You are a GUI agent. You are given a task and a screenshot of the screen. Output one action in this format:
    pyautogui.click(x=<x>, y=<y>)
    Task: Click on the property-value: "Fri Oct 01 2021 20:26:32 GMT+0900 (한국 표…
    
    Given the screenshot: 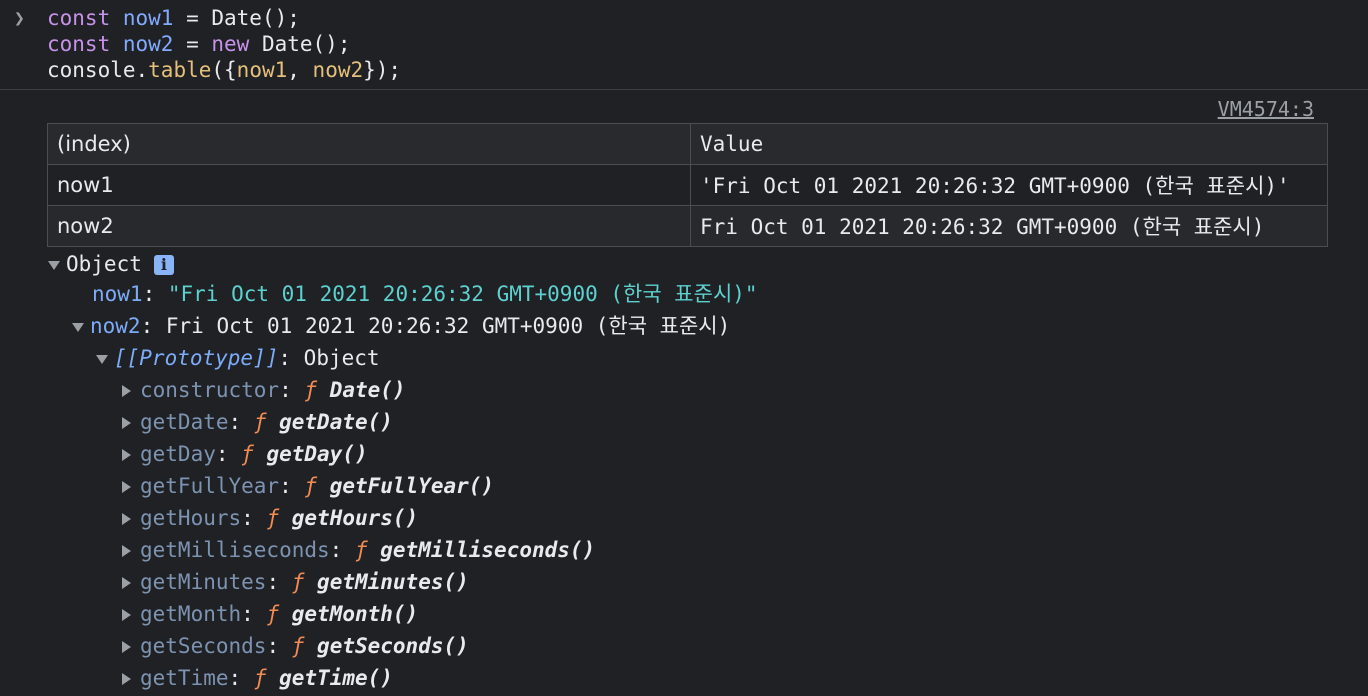 What is the action you would take?
    pyautogui.click(x=462, y=294)
    